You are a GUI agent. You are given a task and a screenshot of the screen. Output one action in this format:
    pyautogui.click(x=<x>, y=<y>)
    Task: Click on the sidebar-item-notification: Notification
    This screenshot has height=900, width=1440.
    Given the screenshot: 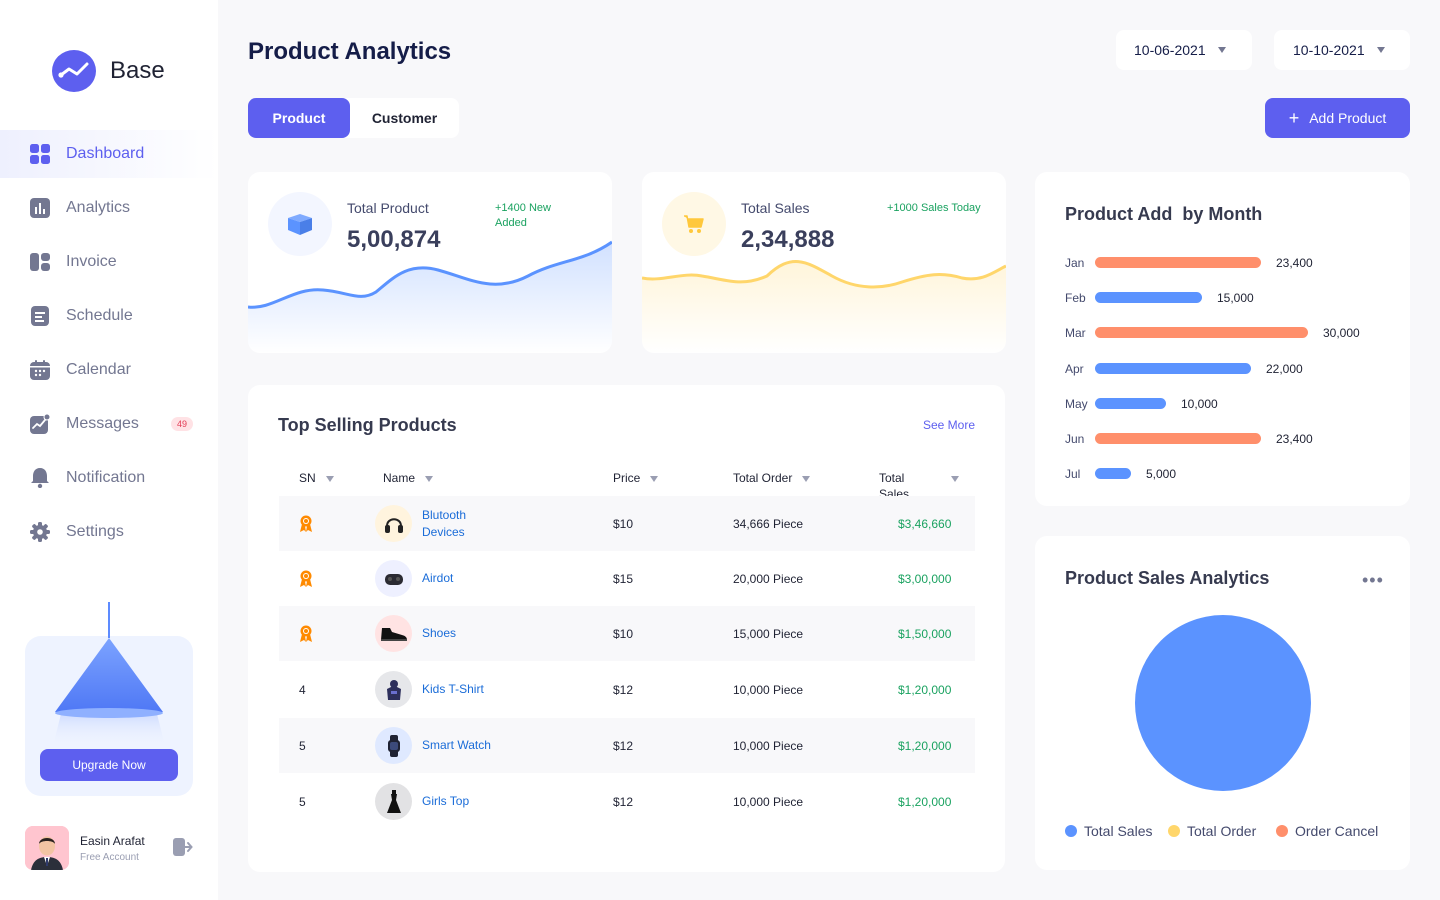 What is the action you would take?
    pyautogui.click(x=109, y=478)
    